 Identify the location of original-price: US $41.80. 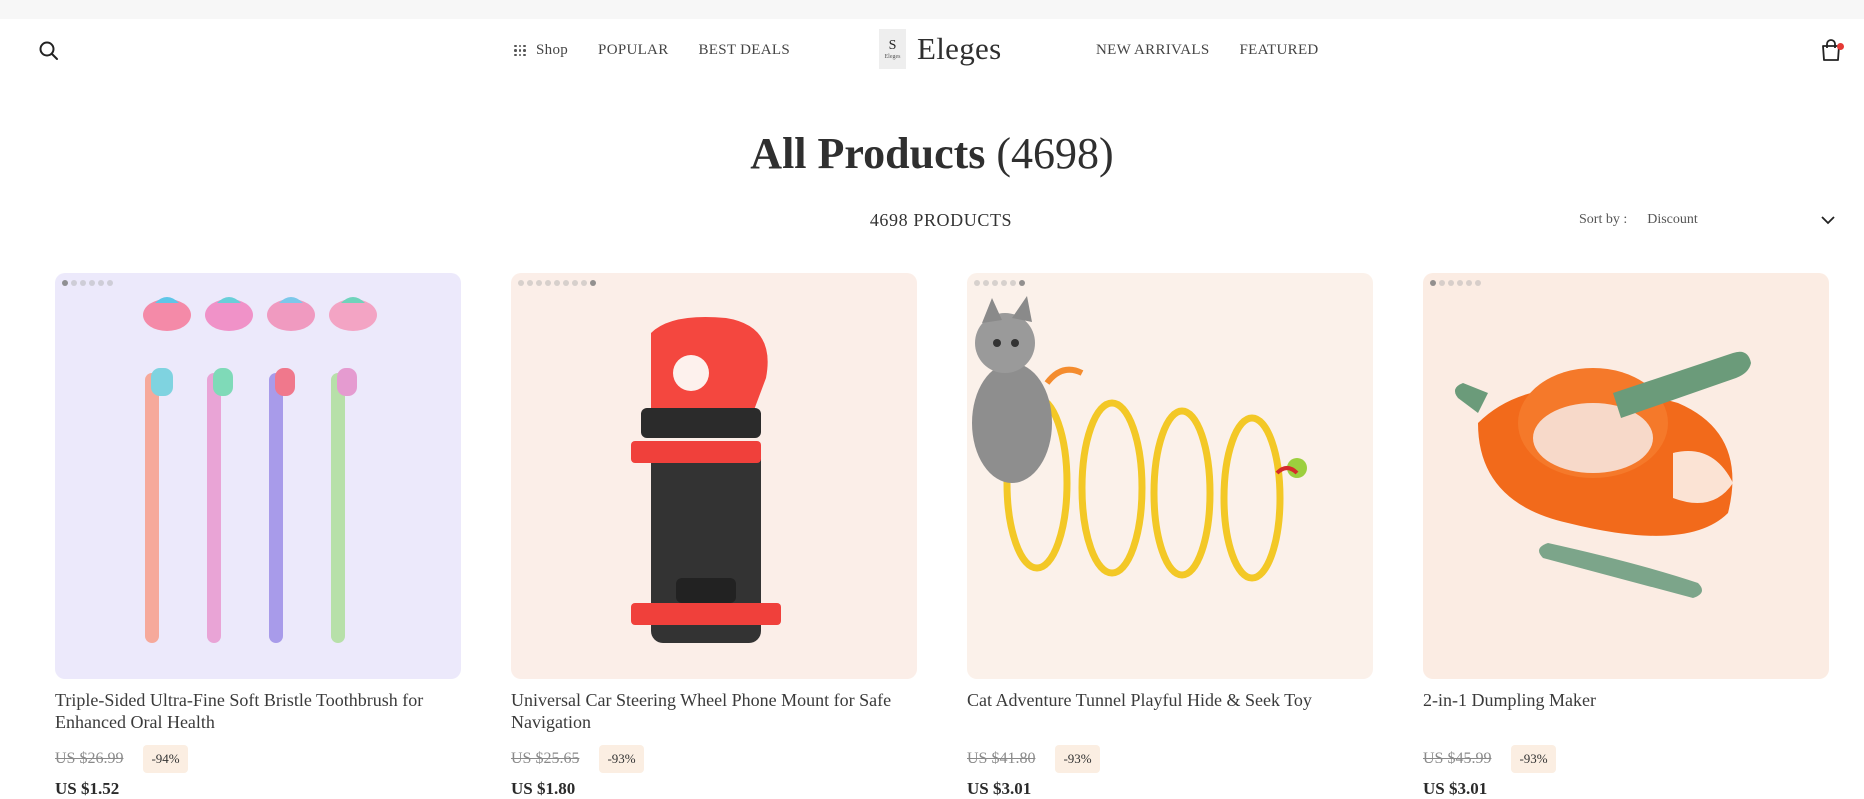
(1001, 758).